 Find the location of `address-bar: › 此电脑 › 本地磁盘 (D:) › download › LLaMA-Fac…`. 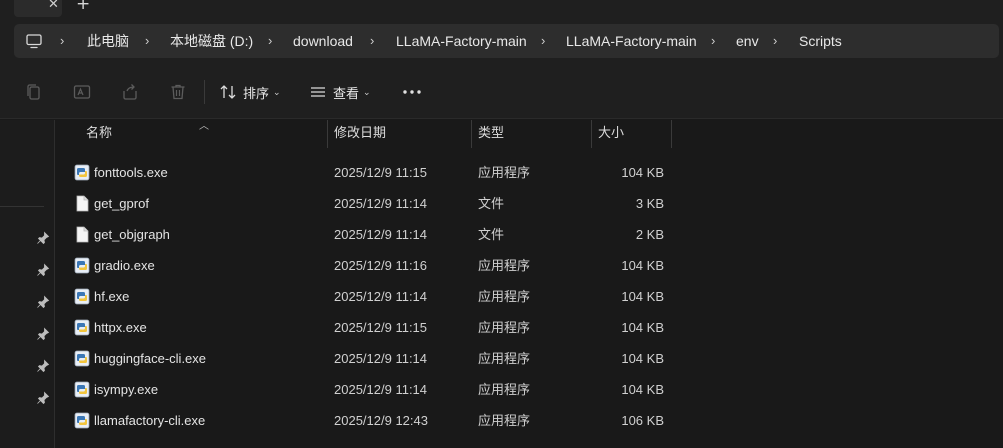

address-bar: › 此电脑 › 本地磁盘 (D:) › download › LLaMA-Fac… is located at coordinates (506, 41).